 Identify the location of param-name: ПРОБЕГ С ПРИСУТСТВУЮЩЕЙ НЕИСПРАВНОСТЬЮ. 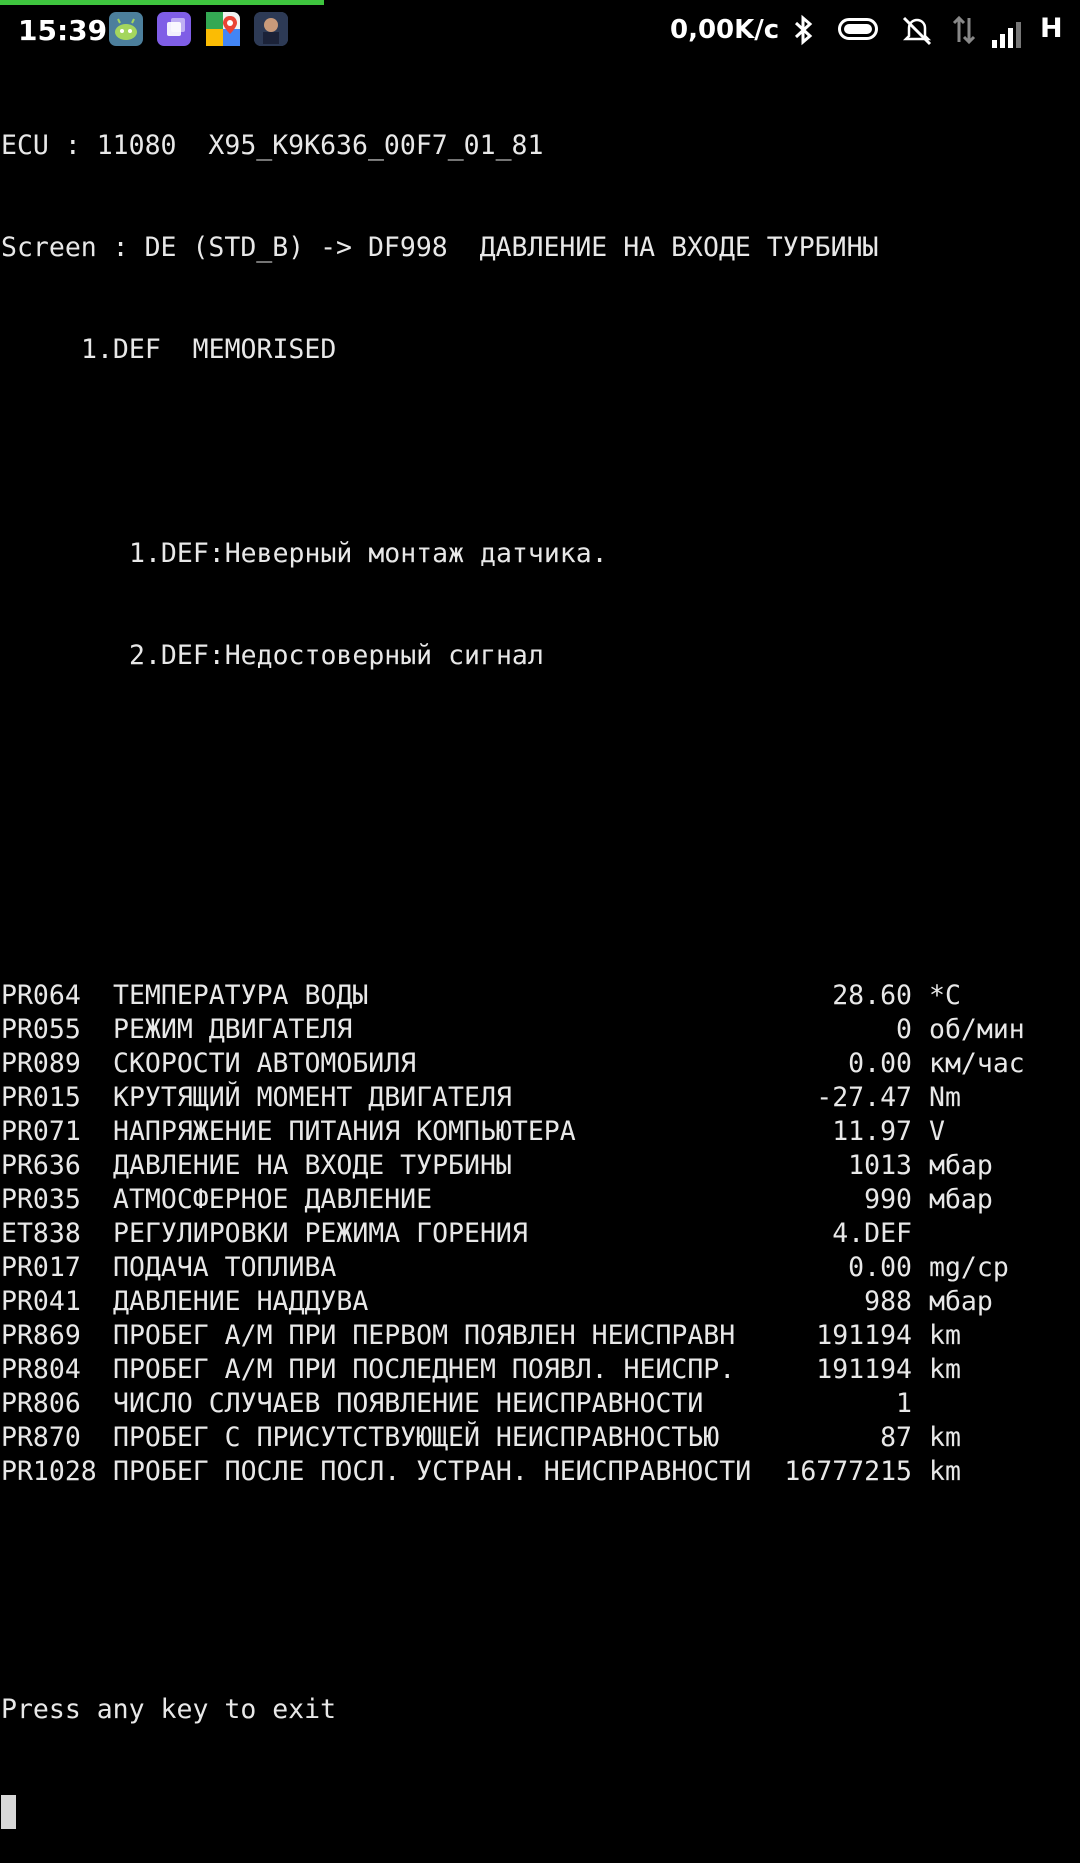
(416, 1437).